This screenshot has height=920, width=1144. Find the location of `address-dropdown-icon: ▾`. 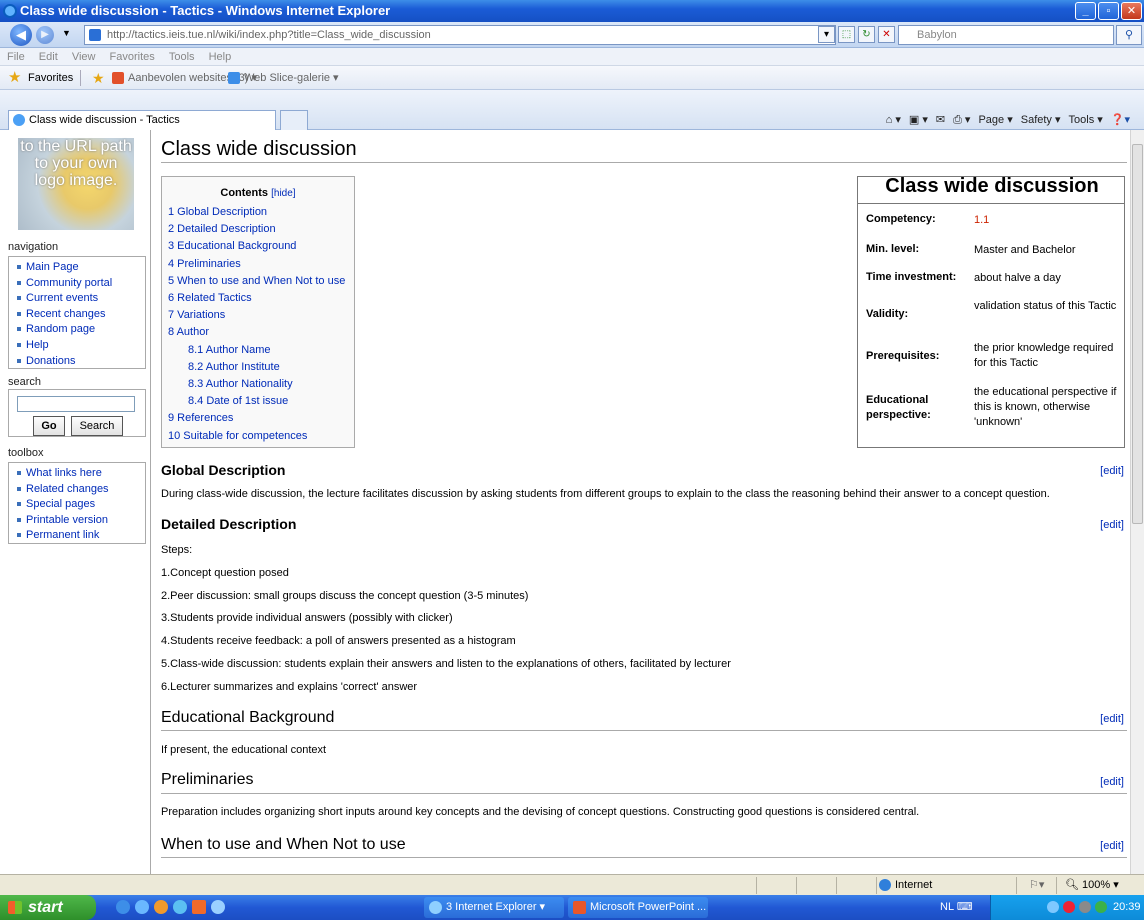

address-dropdown-icon: ▾ is located at coordinates (826, 34).